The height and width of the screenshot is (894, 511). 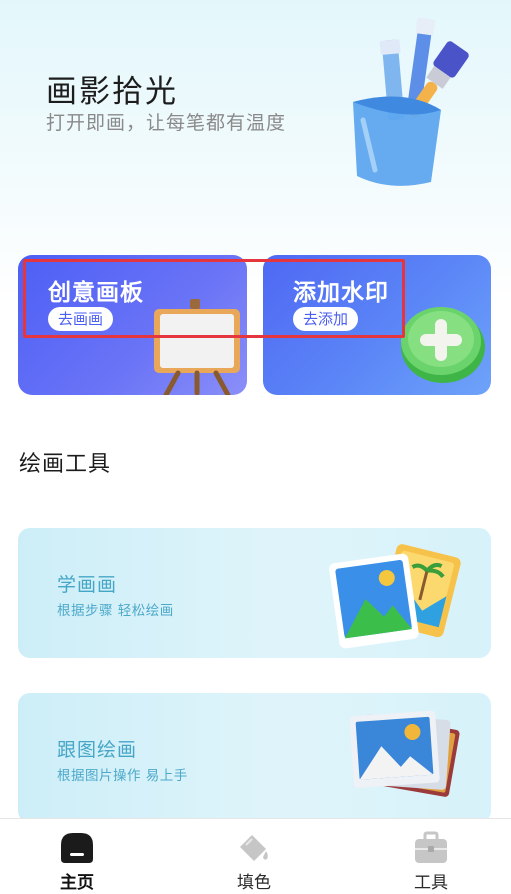 What do you see at coordinates (197, 347) in the screenshot?
I see `easel-icon` at bounding box center [197, 347].